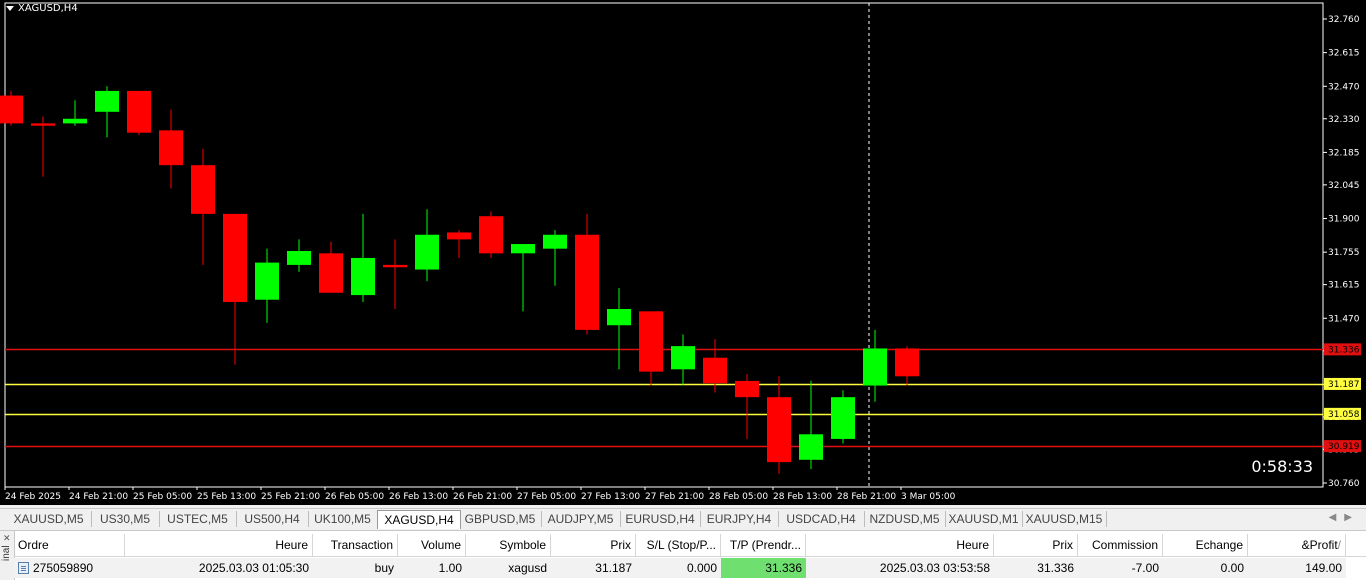  I want to click on tab-eurusd-h4: EURUSD,H4, so click(660, 519).